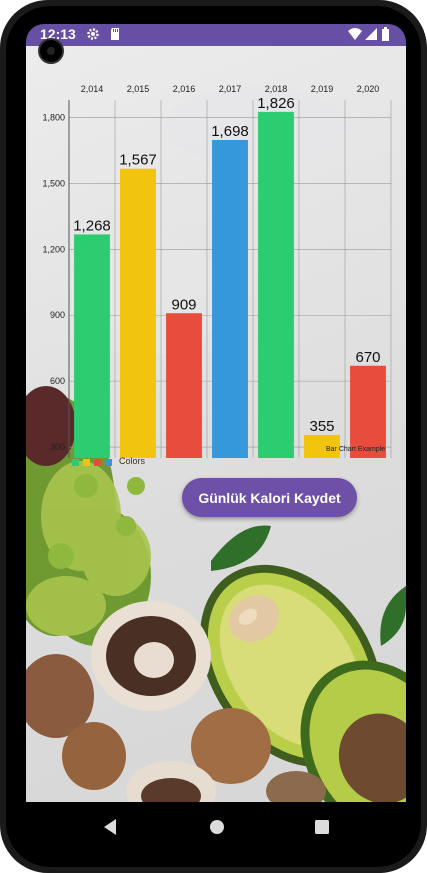 The image size is (427, 873). Describe the element at coordinates (321, 426) in the screenshot. I see `bar-value-label: 355` at that location.